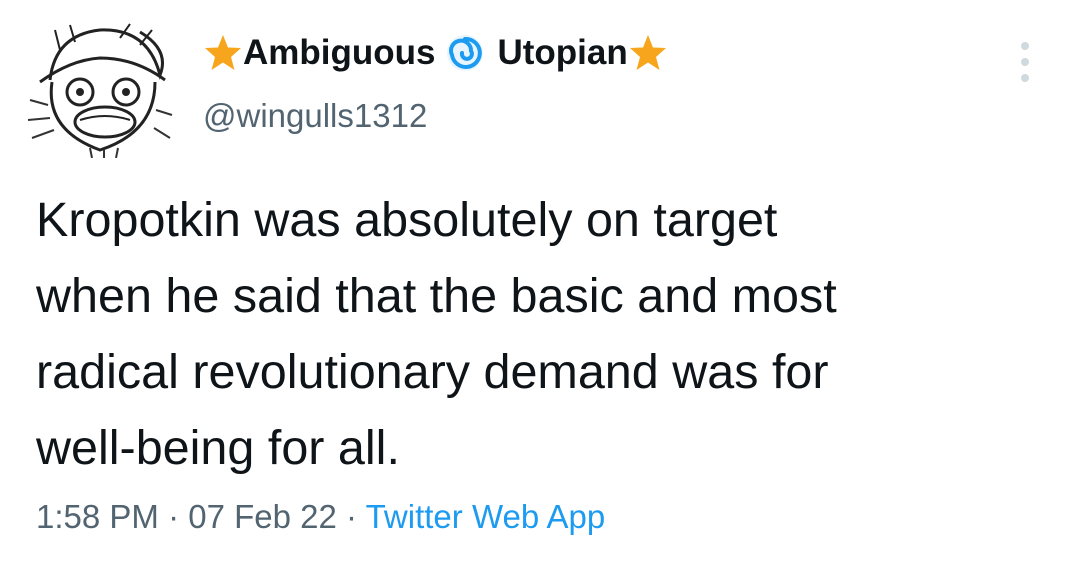 The image size is (1080, 561). Describe the element at coordinates (486, 516) in the screenshot. I see `tweet-source-link: Twitter Web App` at that location.